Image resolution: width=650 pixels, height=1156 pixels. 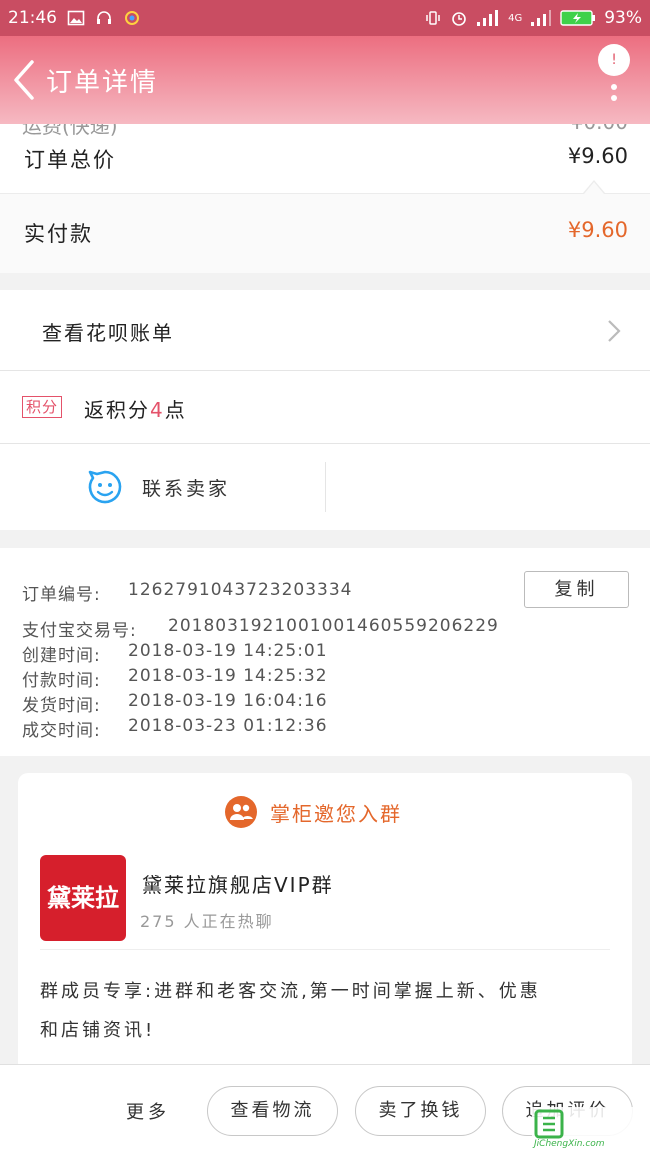 I want to click on group-logo: 黛莱拉, so click(x=83, y=898).